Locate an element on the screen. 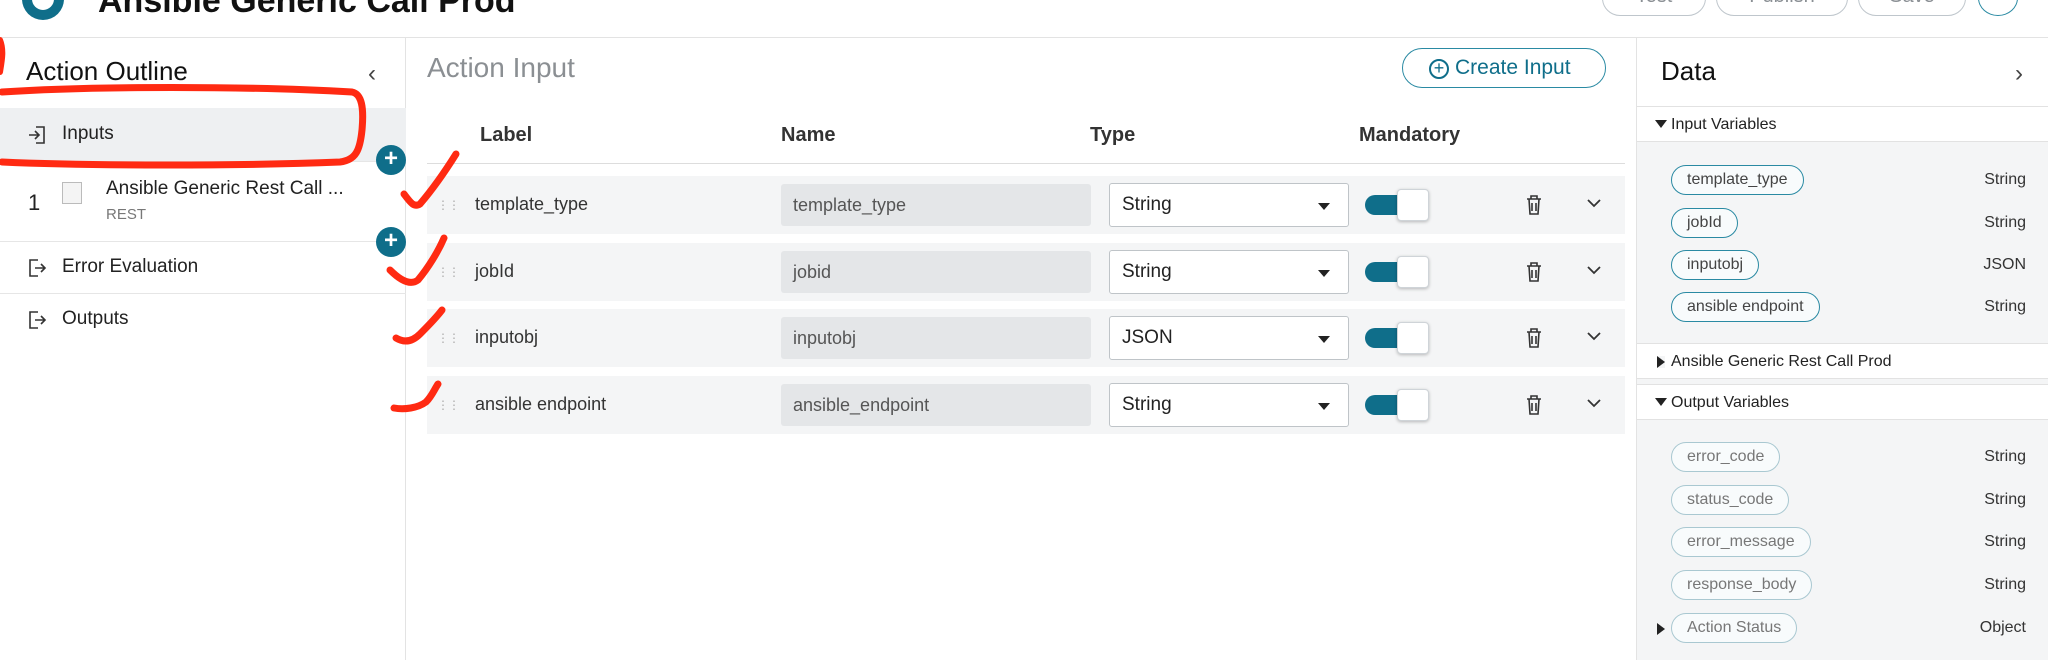  step-type: REST is located at coordinates (126, 214).